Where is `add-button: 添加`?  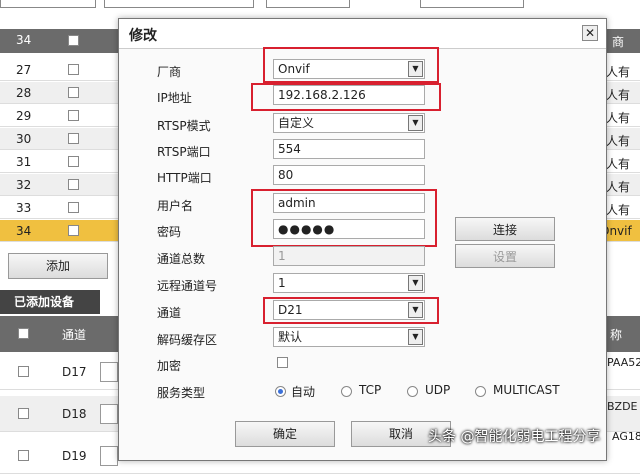 add-button: 添加 is located at coordinates (58, 266).